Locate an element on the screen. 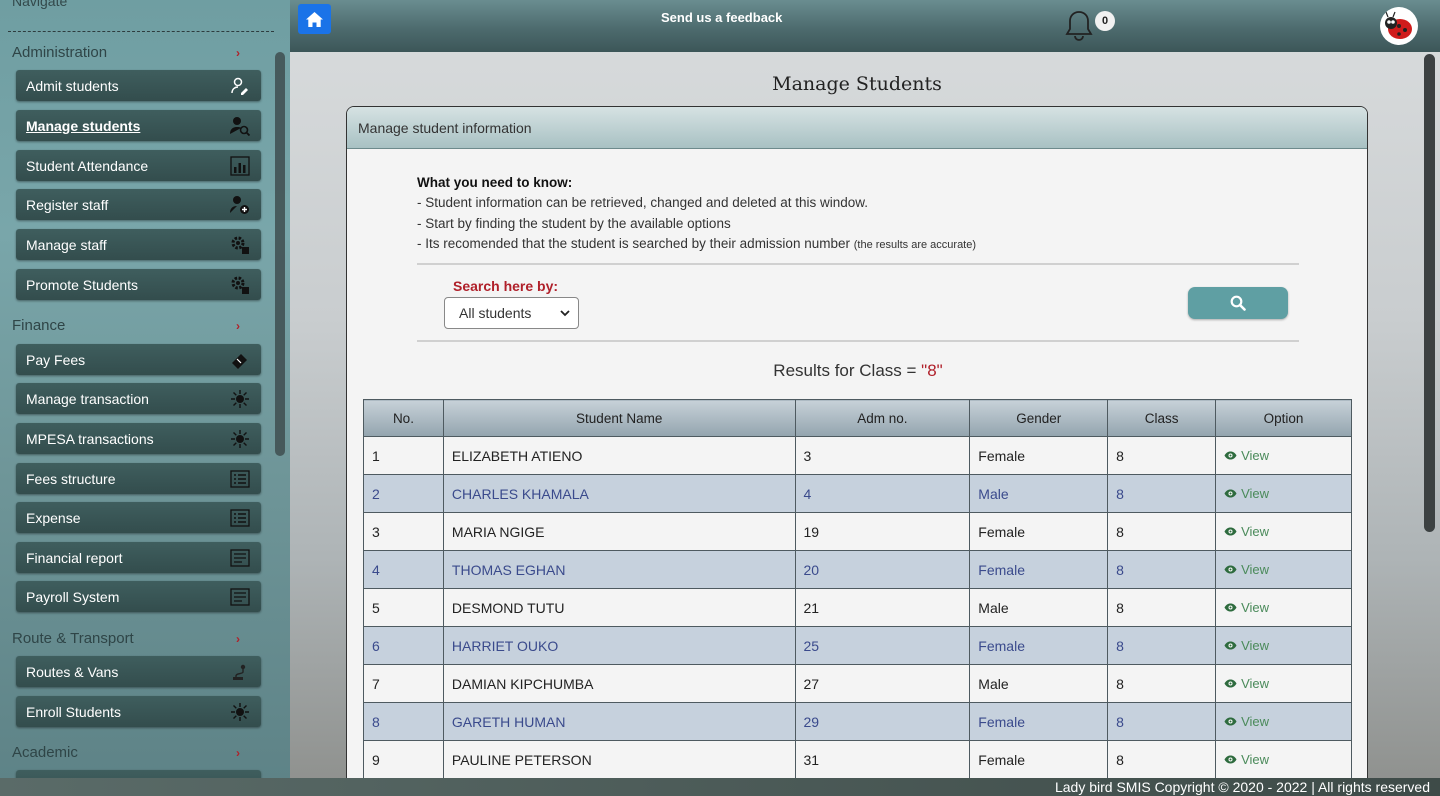 The image size is (1440, 796). sidebar-item-routes-vans: Routes & Vans is located at coordinates (138, 671).